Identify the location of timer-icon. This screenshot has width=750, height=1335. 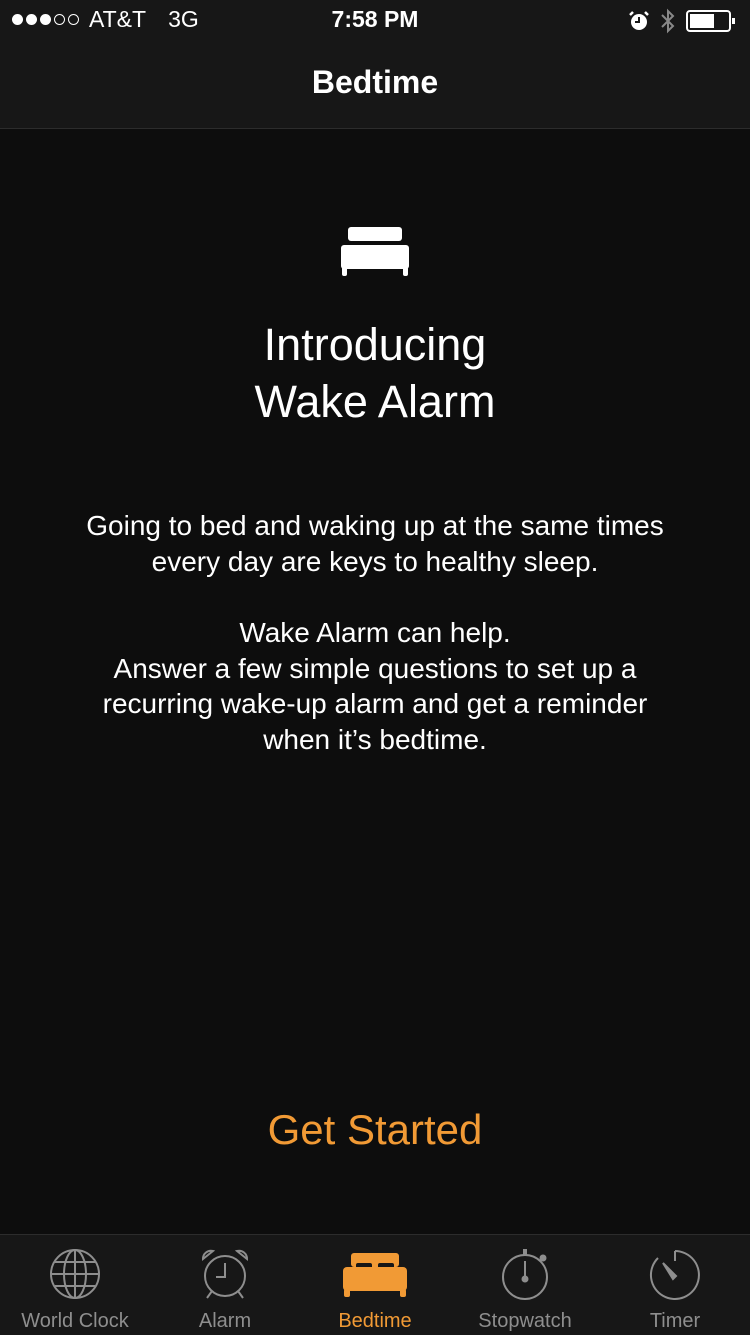
(674, 1275).